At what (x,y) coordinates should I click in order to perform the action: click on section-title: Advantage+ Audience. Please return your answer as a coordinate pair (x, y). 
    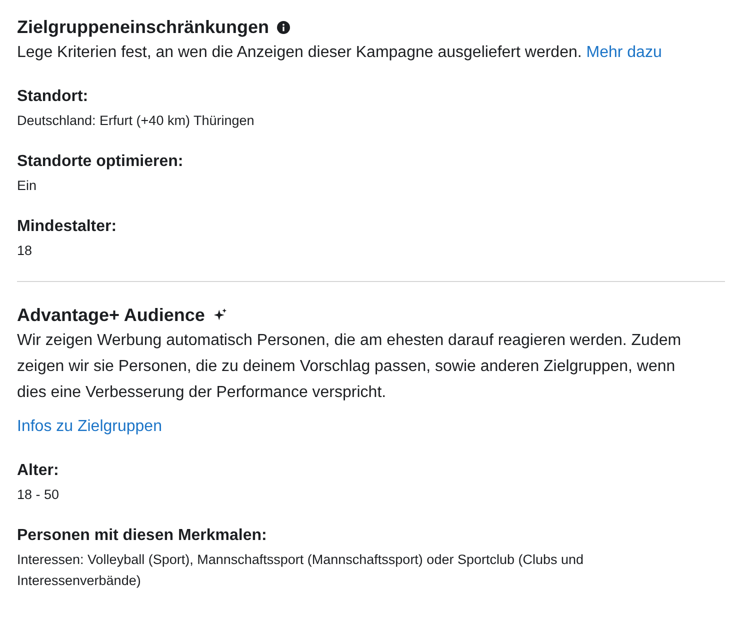
    Looking at the image, I should click on (111, 315).